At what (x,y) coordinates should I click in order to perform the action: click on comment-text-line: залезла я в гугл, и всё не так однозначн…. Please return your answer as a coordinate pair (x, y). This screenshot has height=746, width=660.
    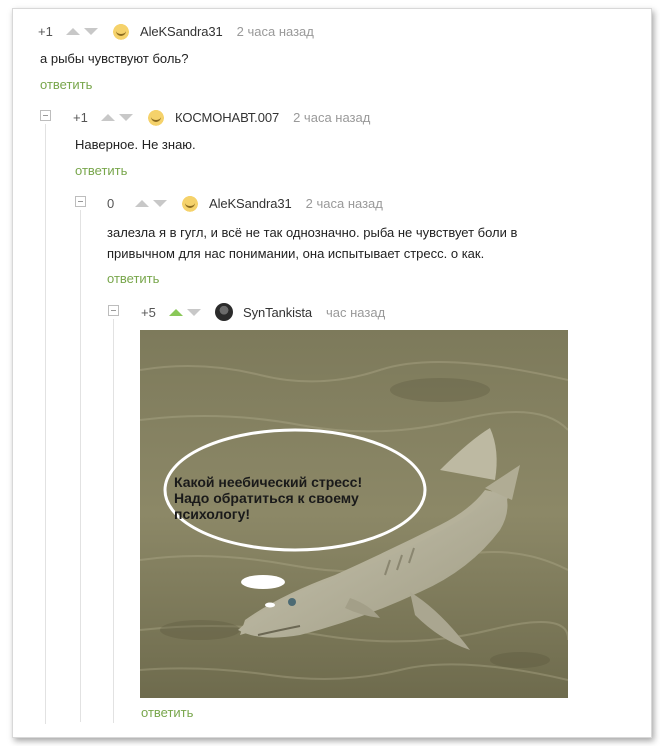
    Looking at the image, I should click on (312, 232).